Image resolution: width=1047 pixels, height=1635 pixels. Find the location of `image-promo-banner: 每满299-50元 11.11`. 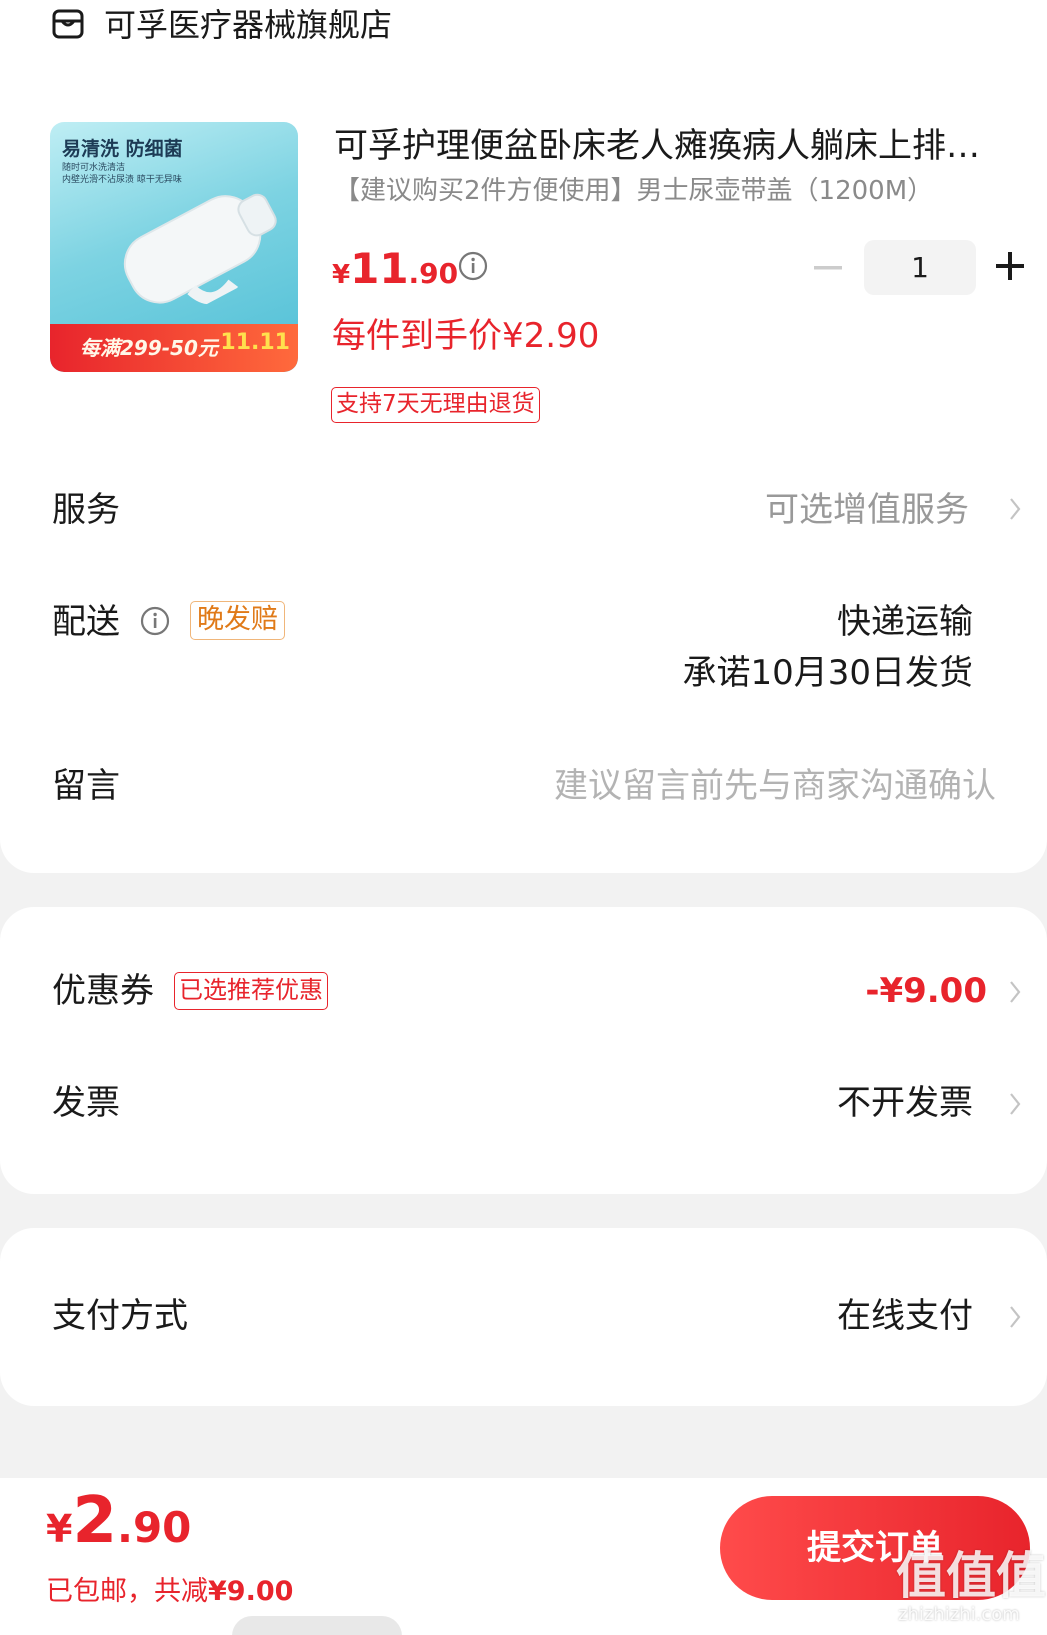

image-promo-banner: 每满299-50元 11.11 is located at coordinates (174, 348).